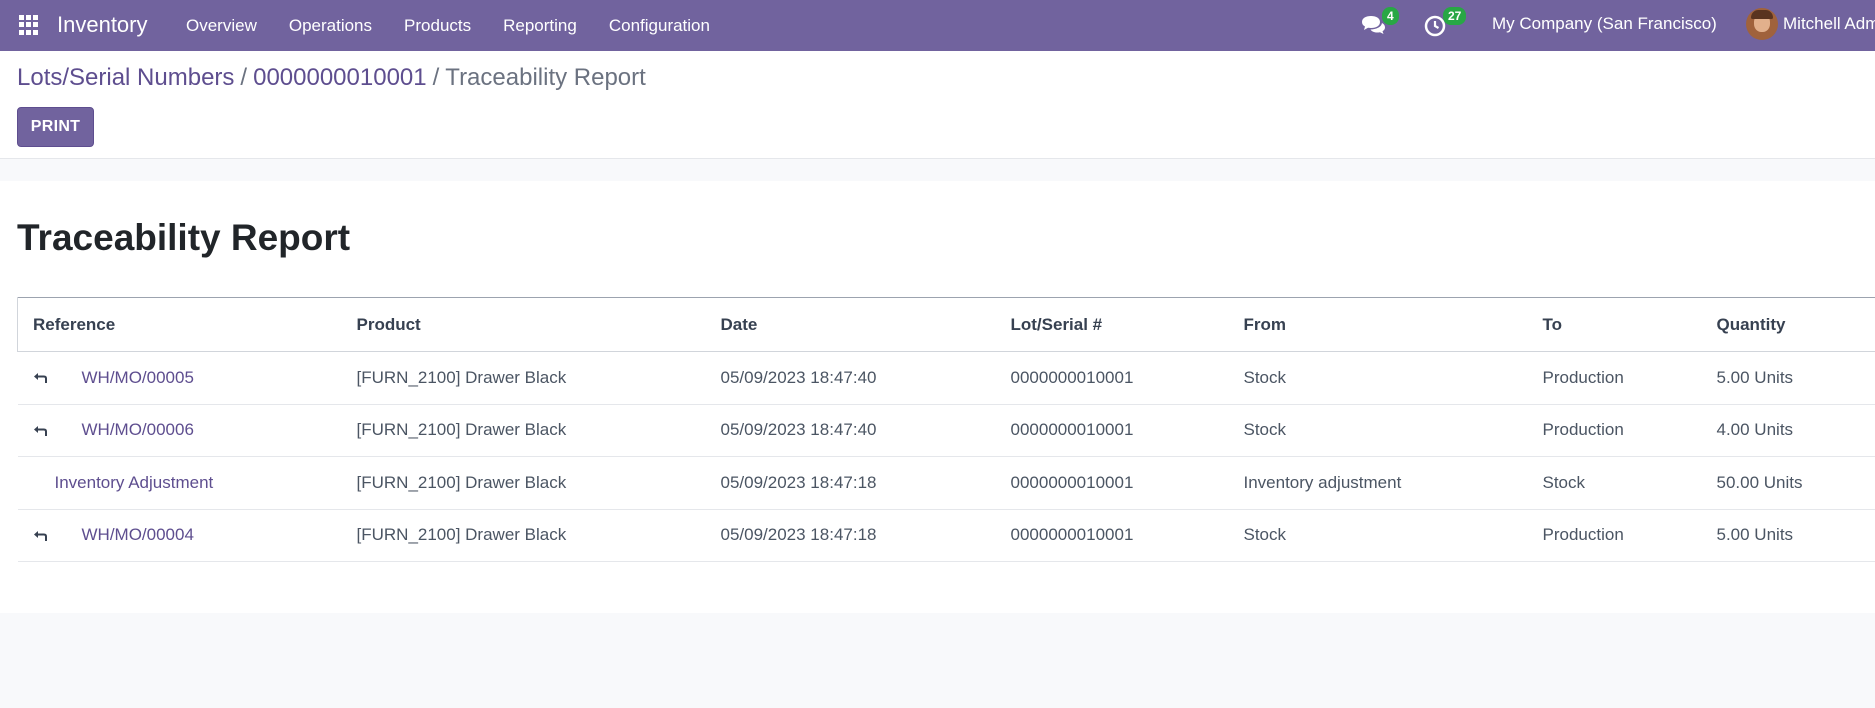 This screenshot has height=708, width=1875. Describe the element at coordinates (1604, 24) in the screenshot. I see `company-switcher: My Company (San Francisco)` at that location.